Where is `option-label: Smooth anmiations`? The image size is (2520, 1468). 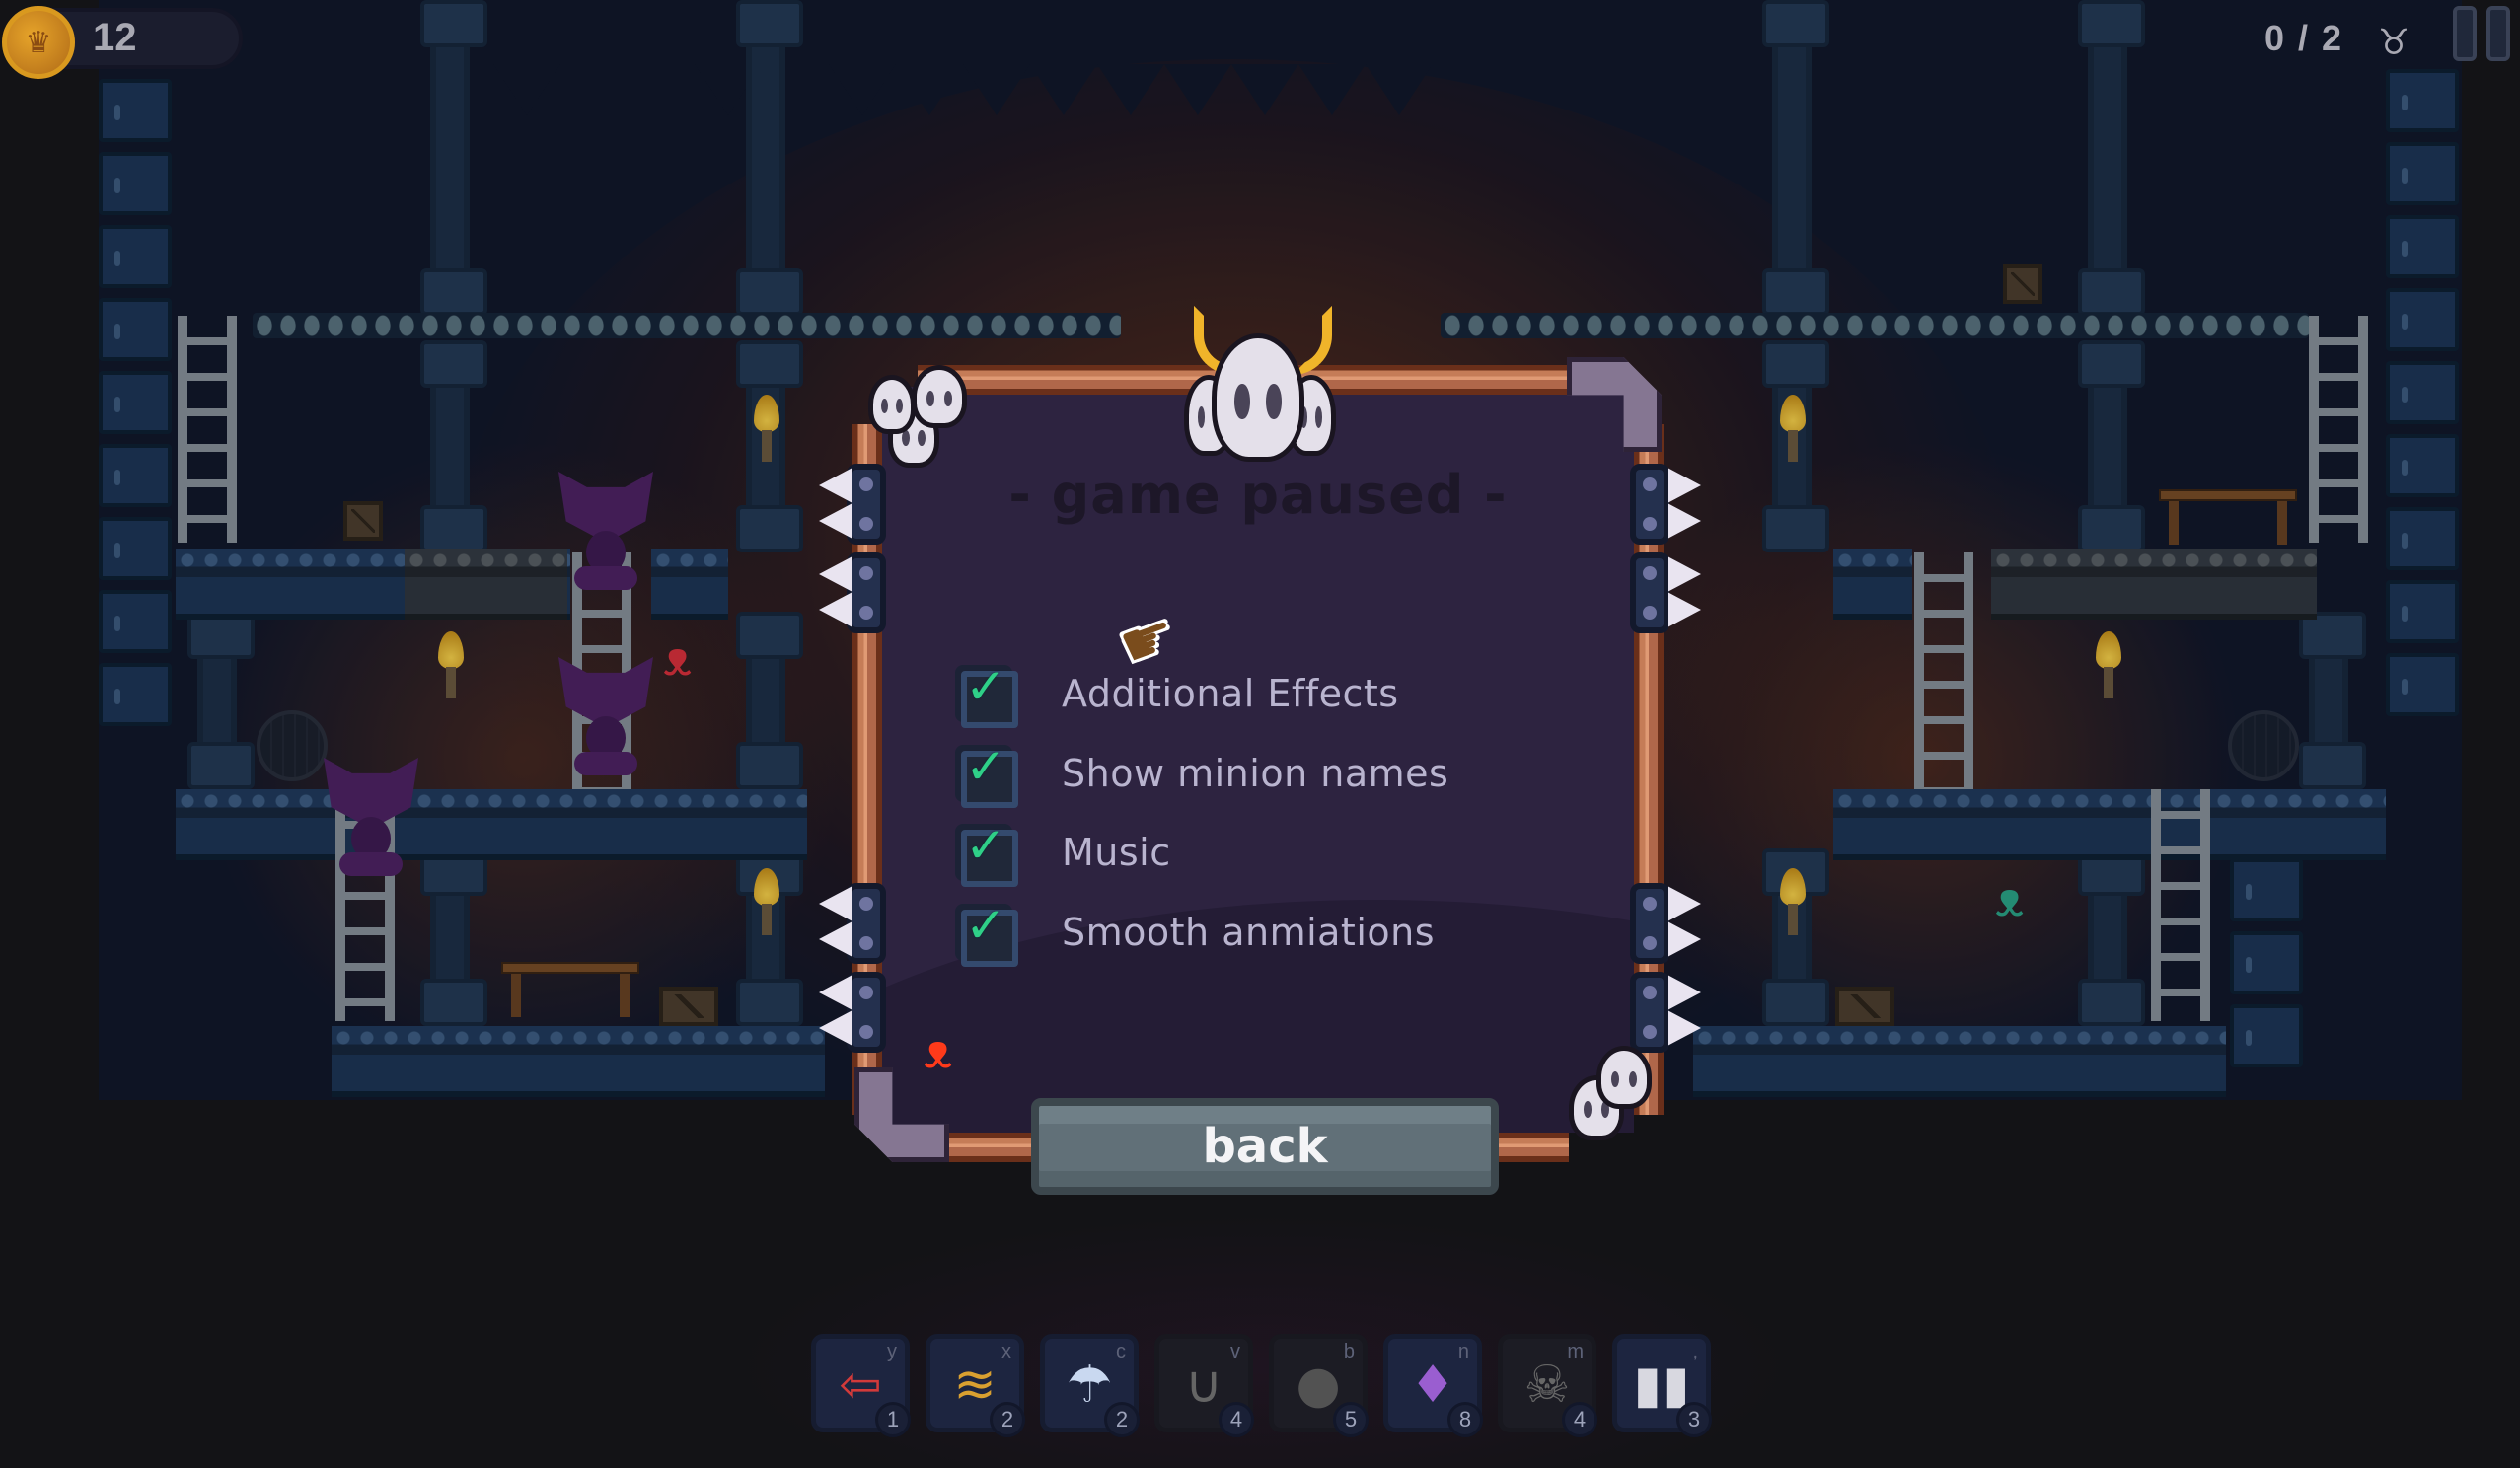
option-label: Smooth anmiations is located at coordinates (1249, 932).